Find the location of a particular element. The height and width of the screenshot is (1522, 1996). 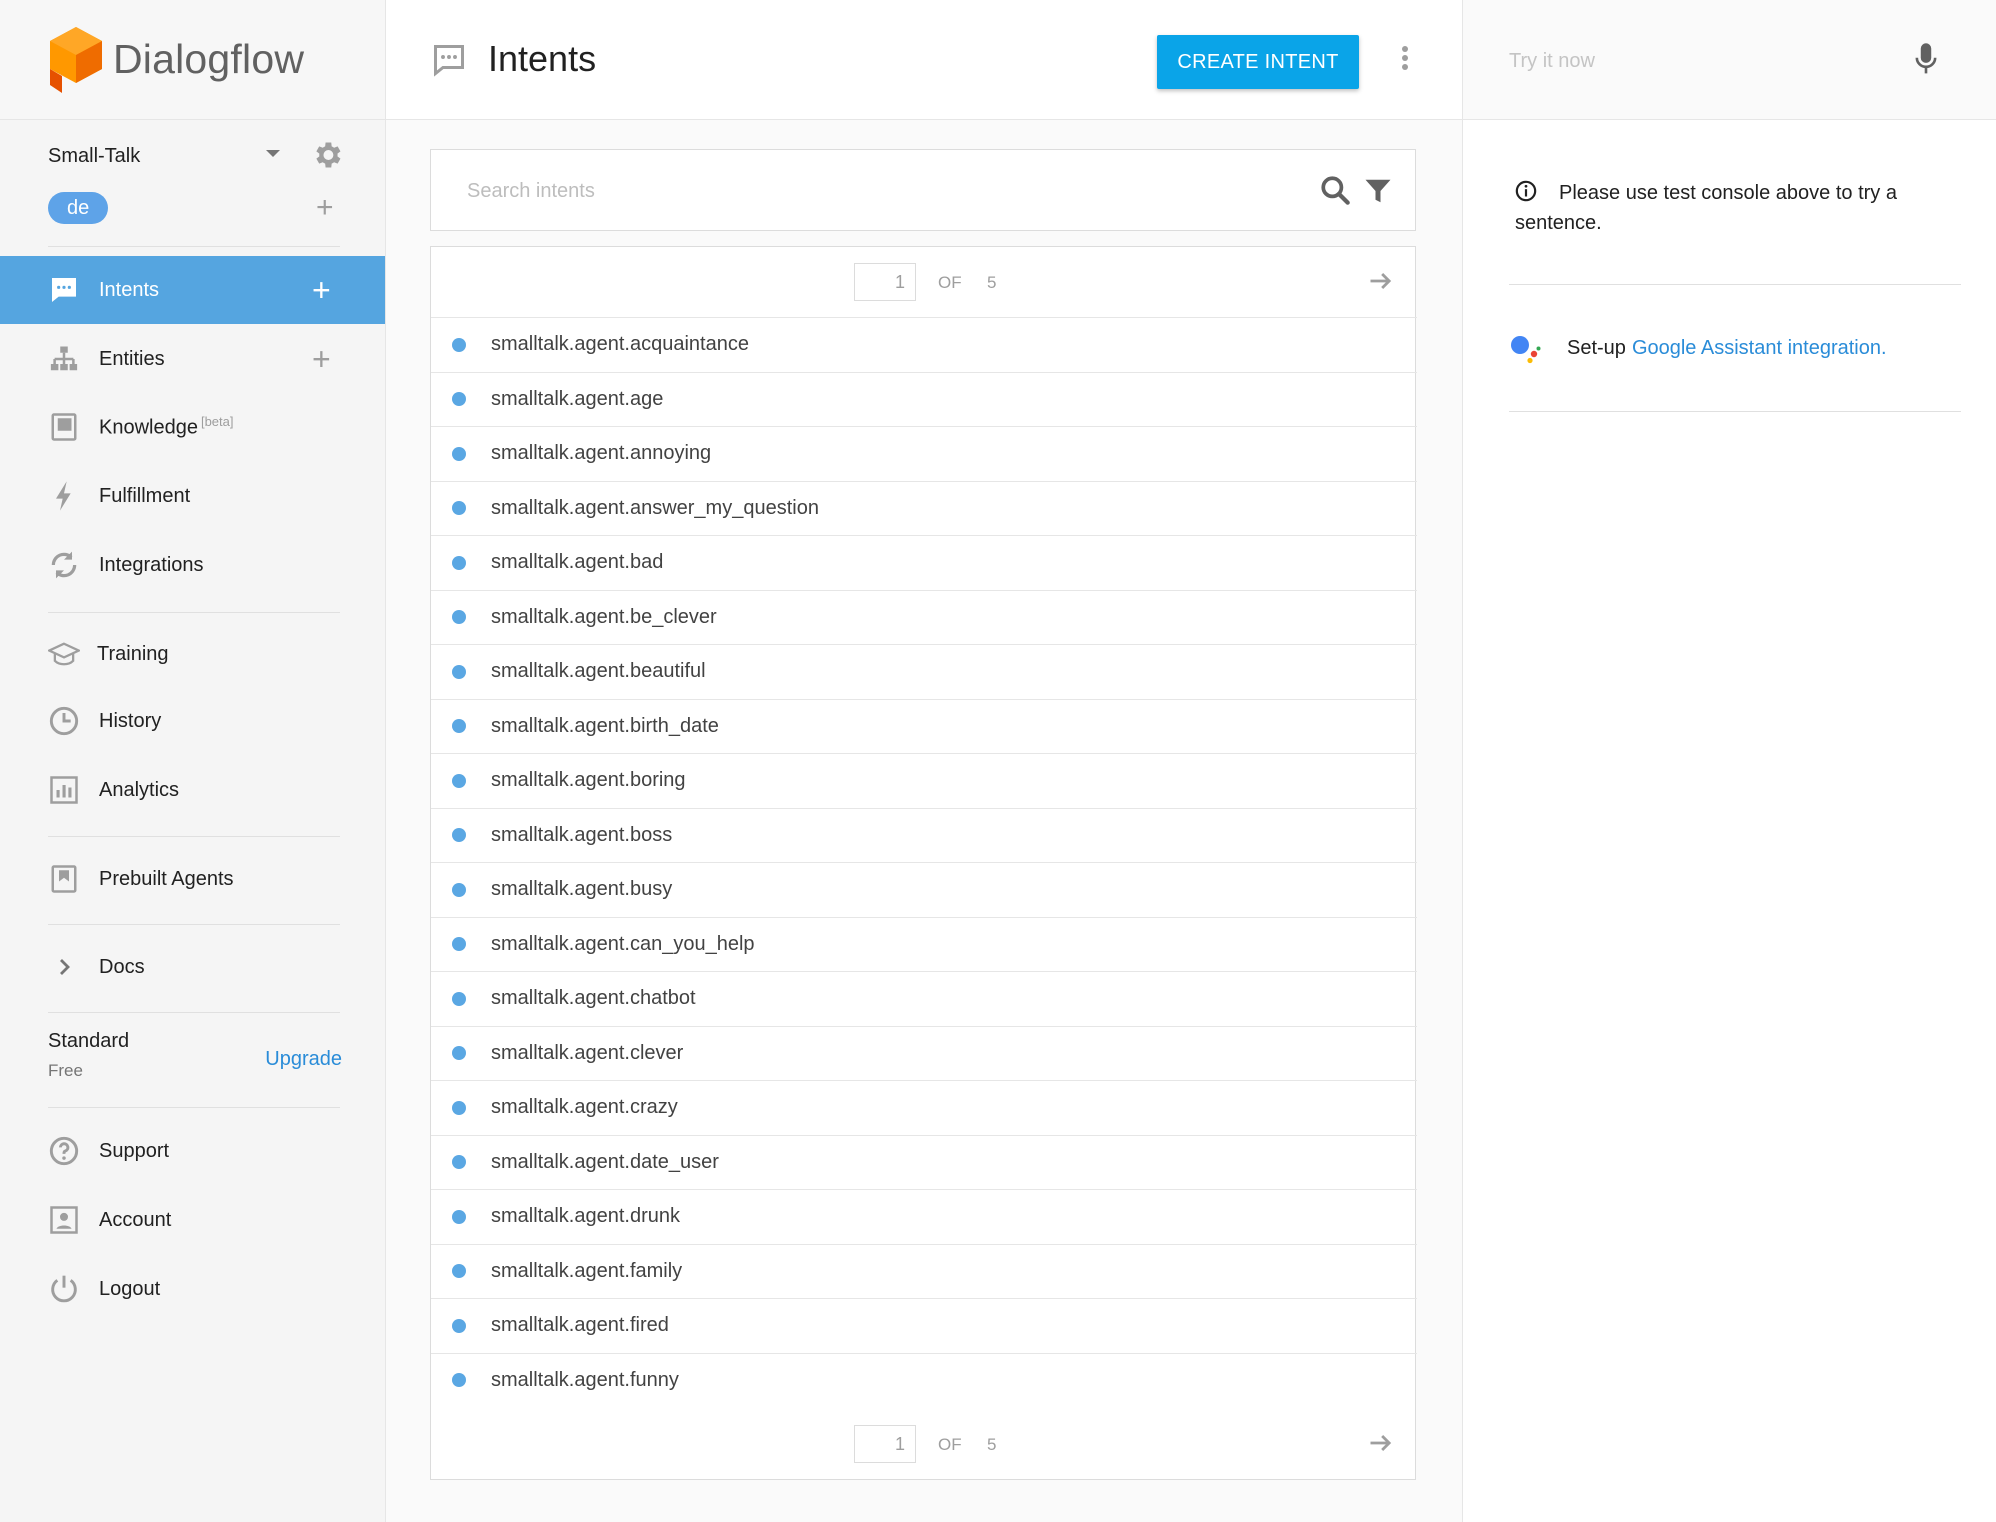

search-icon is located at coordinates (1335, 190).